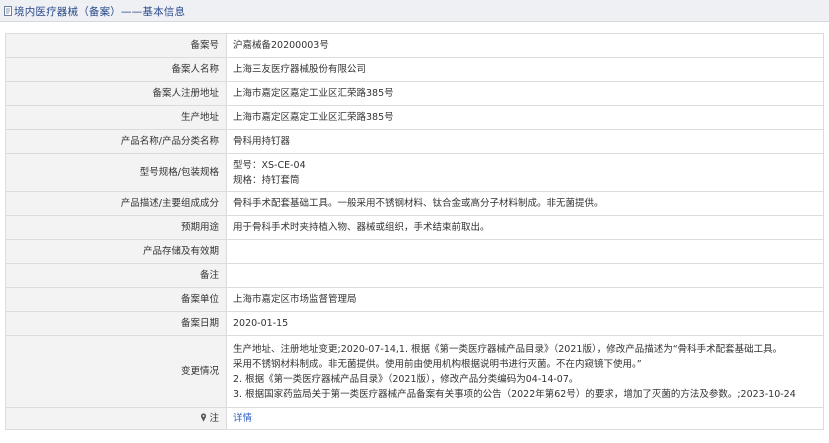 This screenshot has height=443, width=829. I want to click on table-row: 备注, so click(414, 275).